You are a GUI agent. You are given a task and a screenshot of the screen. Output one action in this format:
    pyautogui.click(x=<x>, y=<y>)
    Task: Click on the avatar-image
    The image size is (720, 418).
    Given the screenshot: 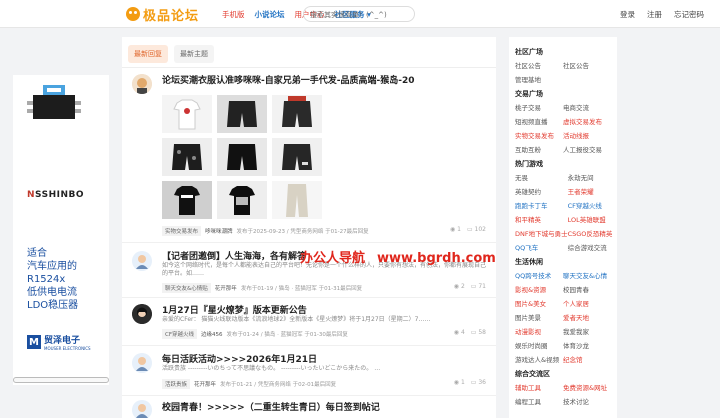 What is the action you would take?
    pyautogui.click(x=142, y=84)
    